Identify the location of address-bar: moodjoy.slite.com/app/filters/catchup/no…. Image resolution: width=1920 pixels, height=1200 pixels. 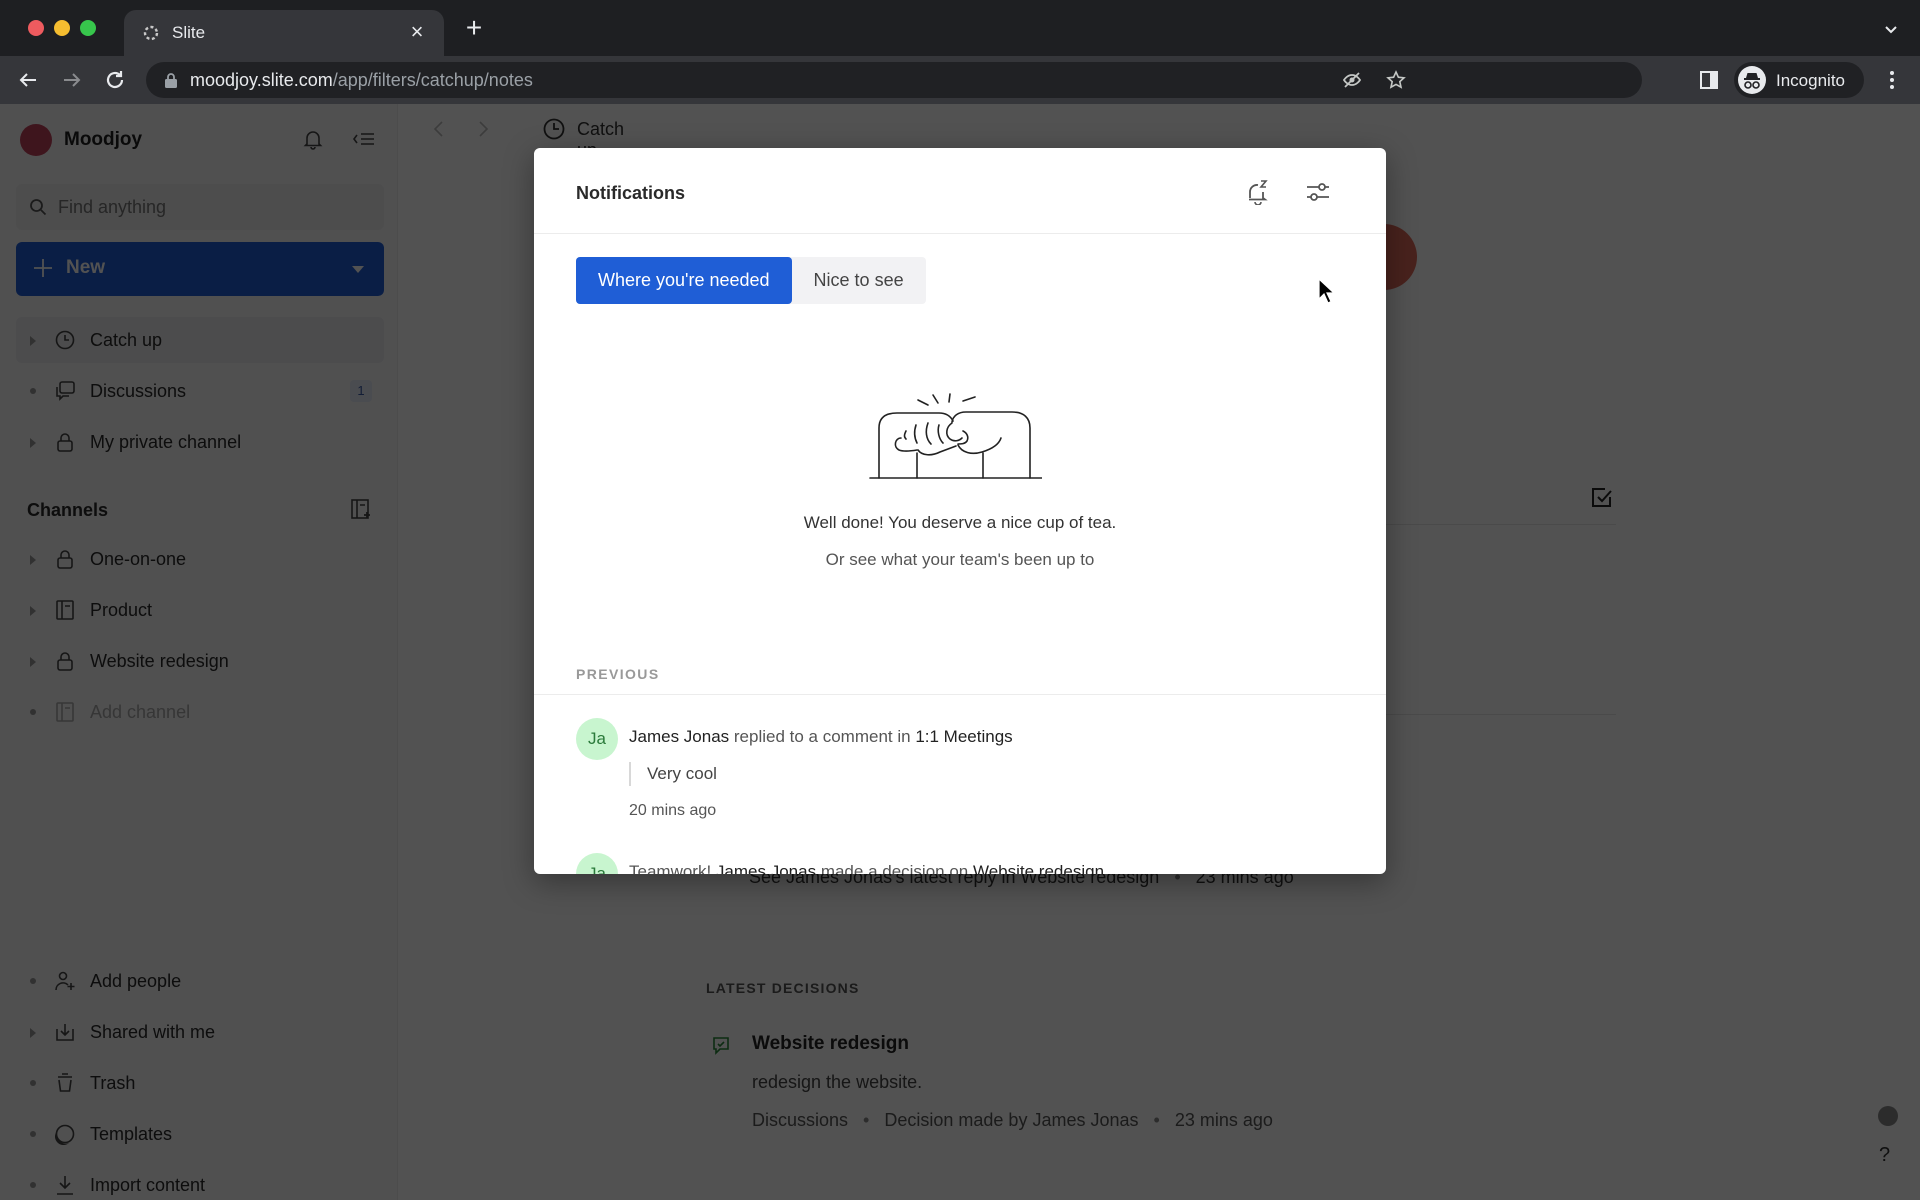
(894, 80).